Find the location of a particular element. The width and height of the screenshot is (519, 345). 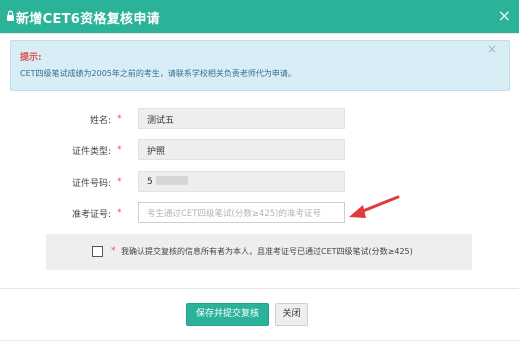

close-icon: × is located at coordinates (504, 15).